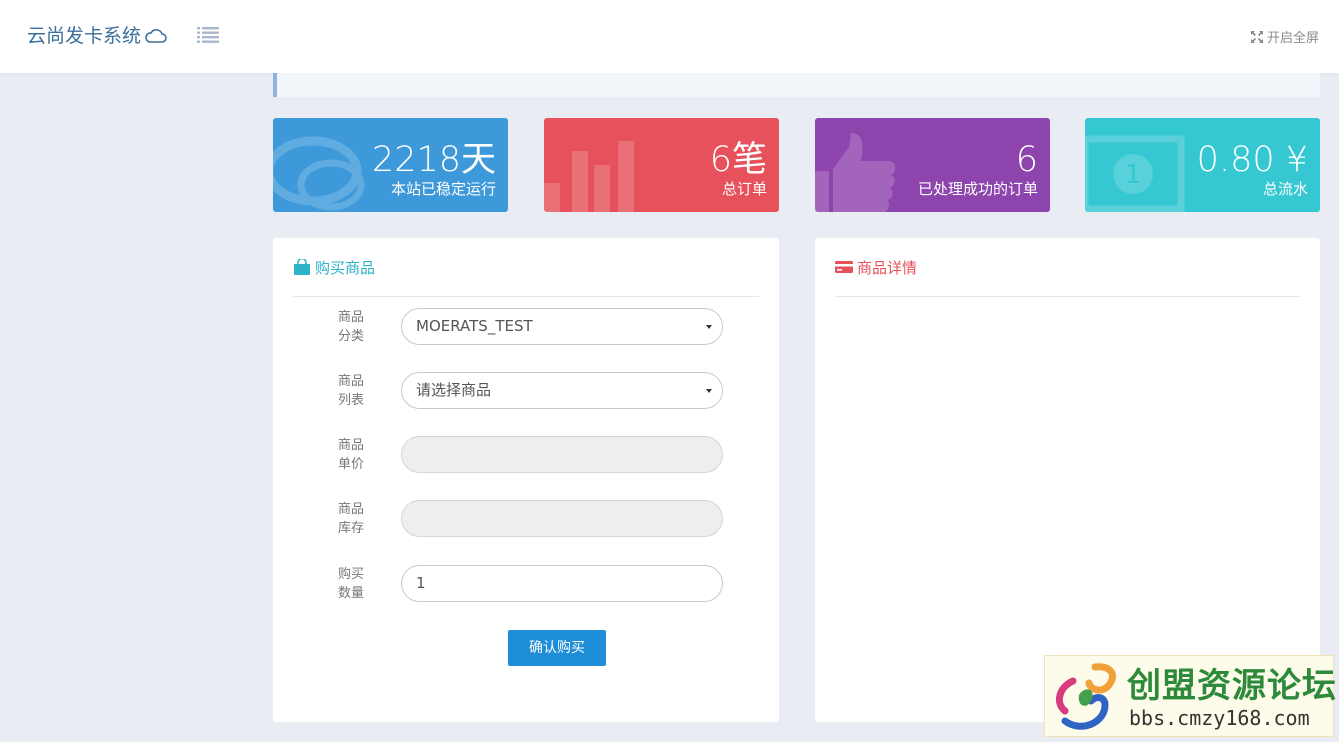 The height and width of the screenshot is (742, 1339). Describe the element at coordinates (855, 172) in the screenshot. I see `thumbs-up-icon` at that location.